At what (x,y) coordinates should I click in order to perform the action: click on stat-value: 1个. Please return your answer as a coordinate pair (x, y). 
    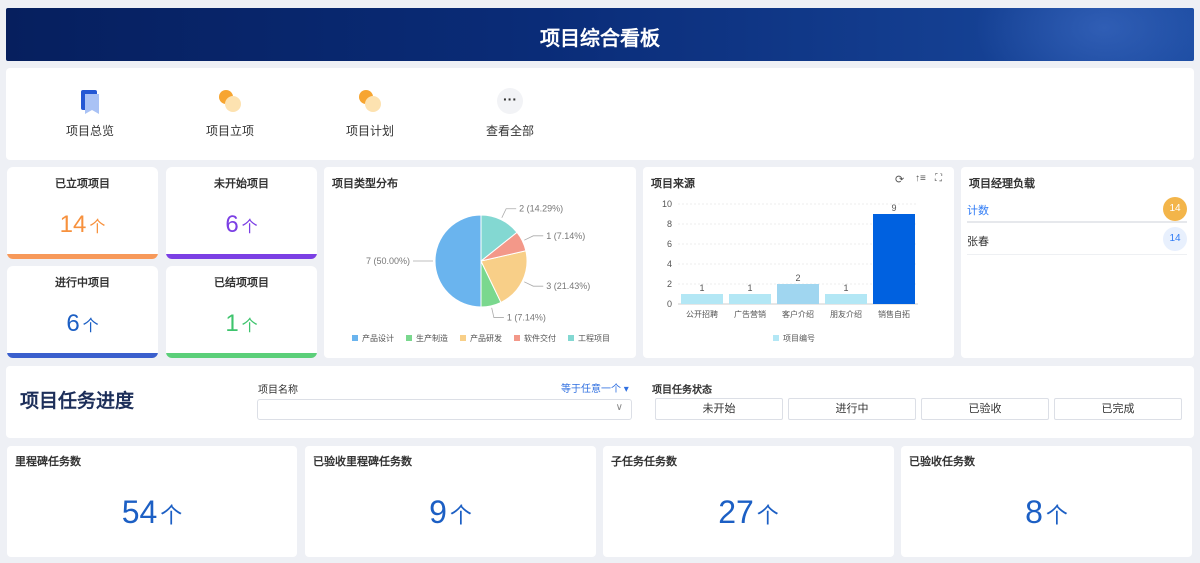
    Looking at the image, I should click on (241, 324).